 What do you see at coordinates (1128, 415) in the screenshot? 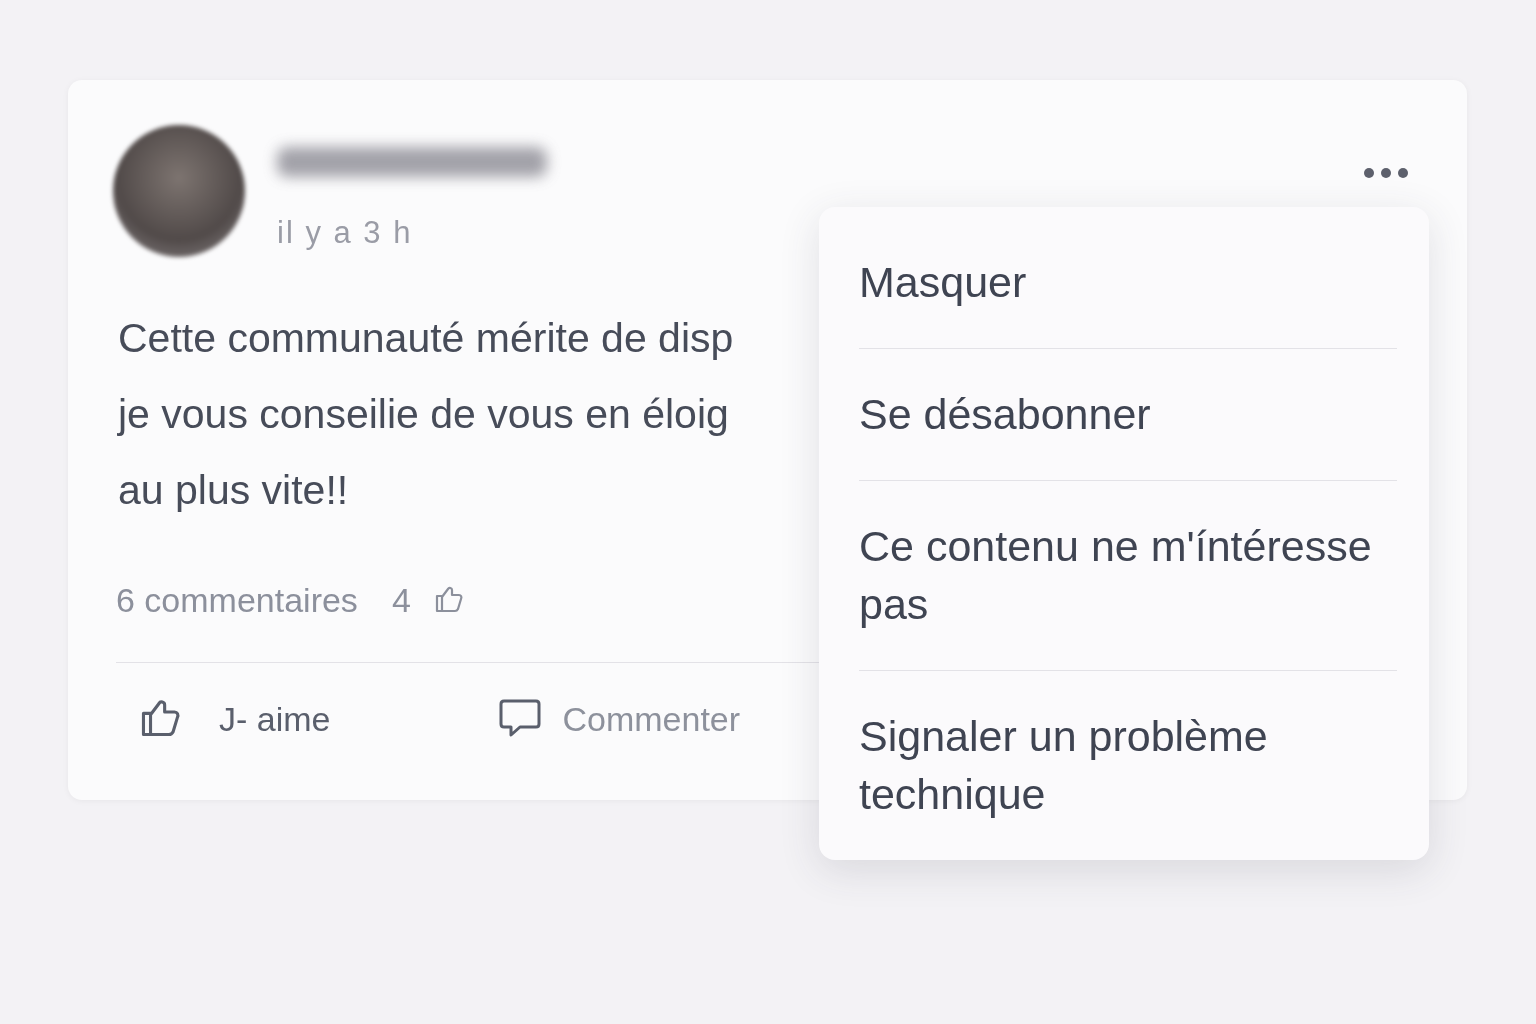
I see `menu-item: Se désabonner` at bounding box center [1128, 415].